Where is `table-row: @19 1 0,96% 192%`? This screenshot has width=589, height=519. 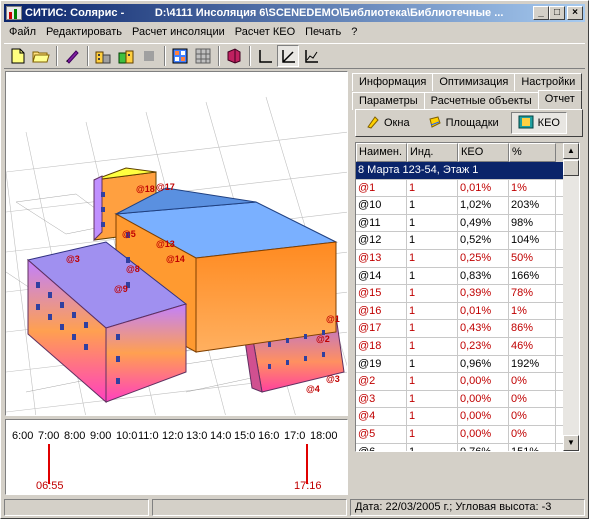 table-row: @19 1 0,96% 192% is located at coordinates (467, 364).